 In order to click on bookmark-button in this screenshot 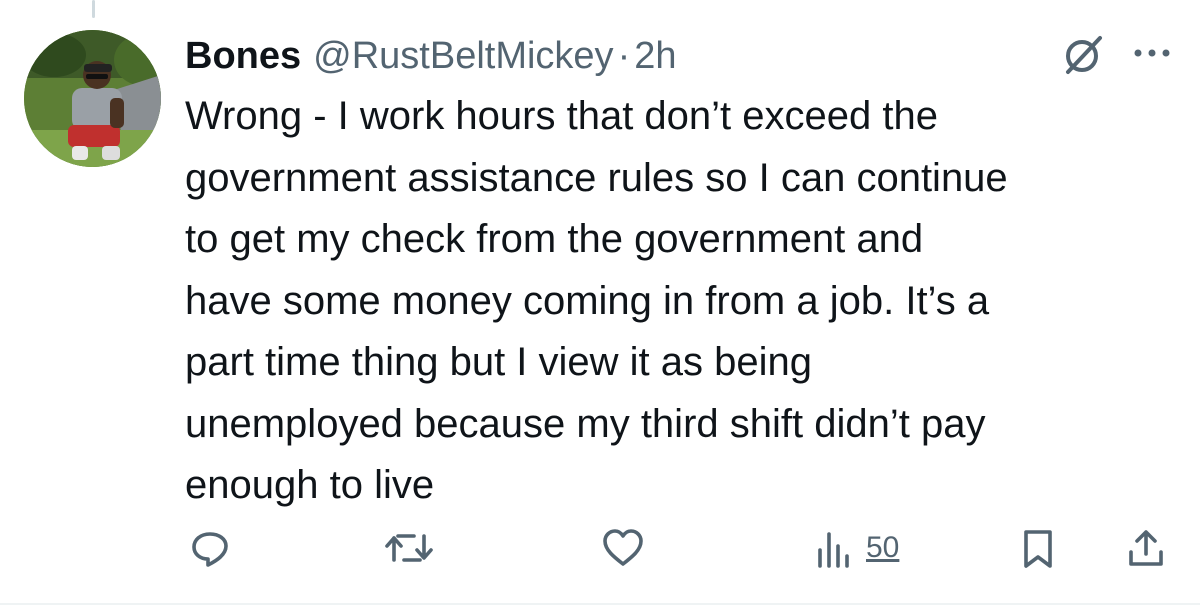, I will do `click(1038, 548)`.